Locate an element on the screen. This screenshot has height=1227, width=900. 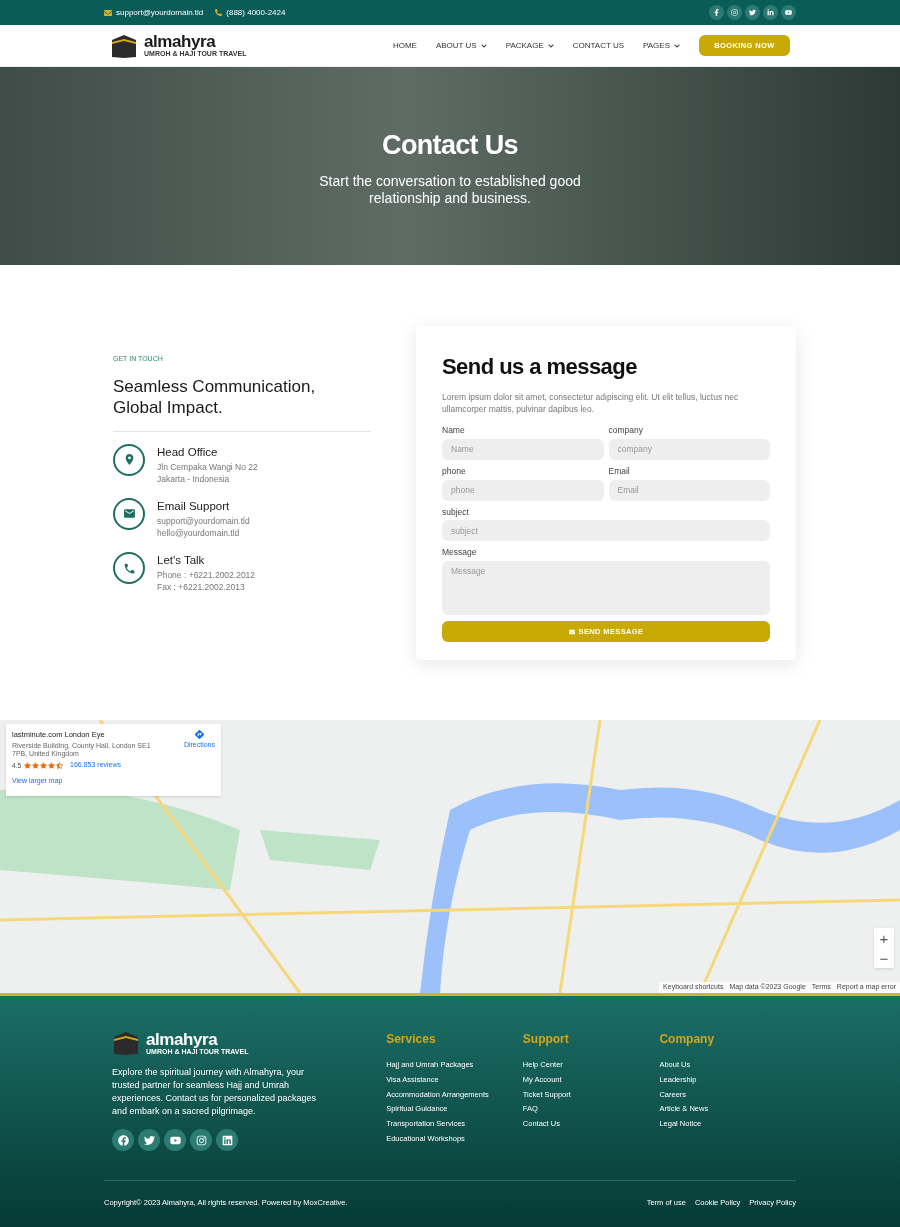
field-label: subject is located at coordinates (456, 512).